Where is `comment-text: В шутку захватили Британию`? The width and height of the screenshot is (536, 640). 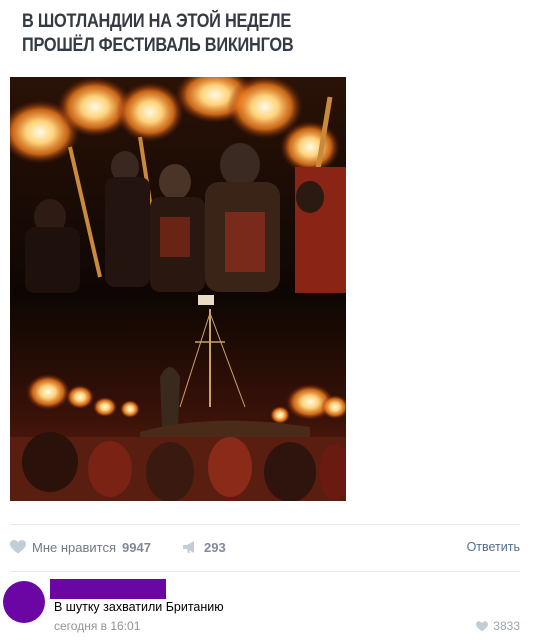 comment-text: В шутку захватили Британию is located at coordinates (139, 607).